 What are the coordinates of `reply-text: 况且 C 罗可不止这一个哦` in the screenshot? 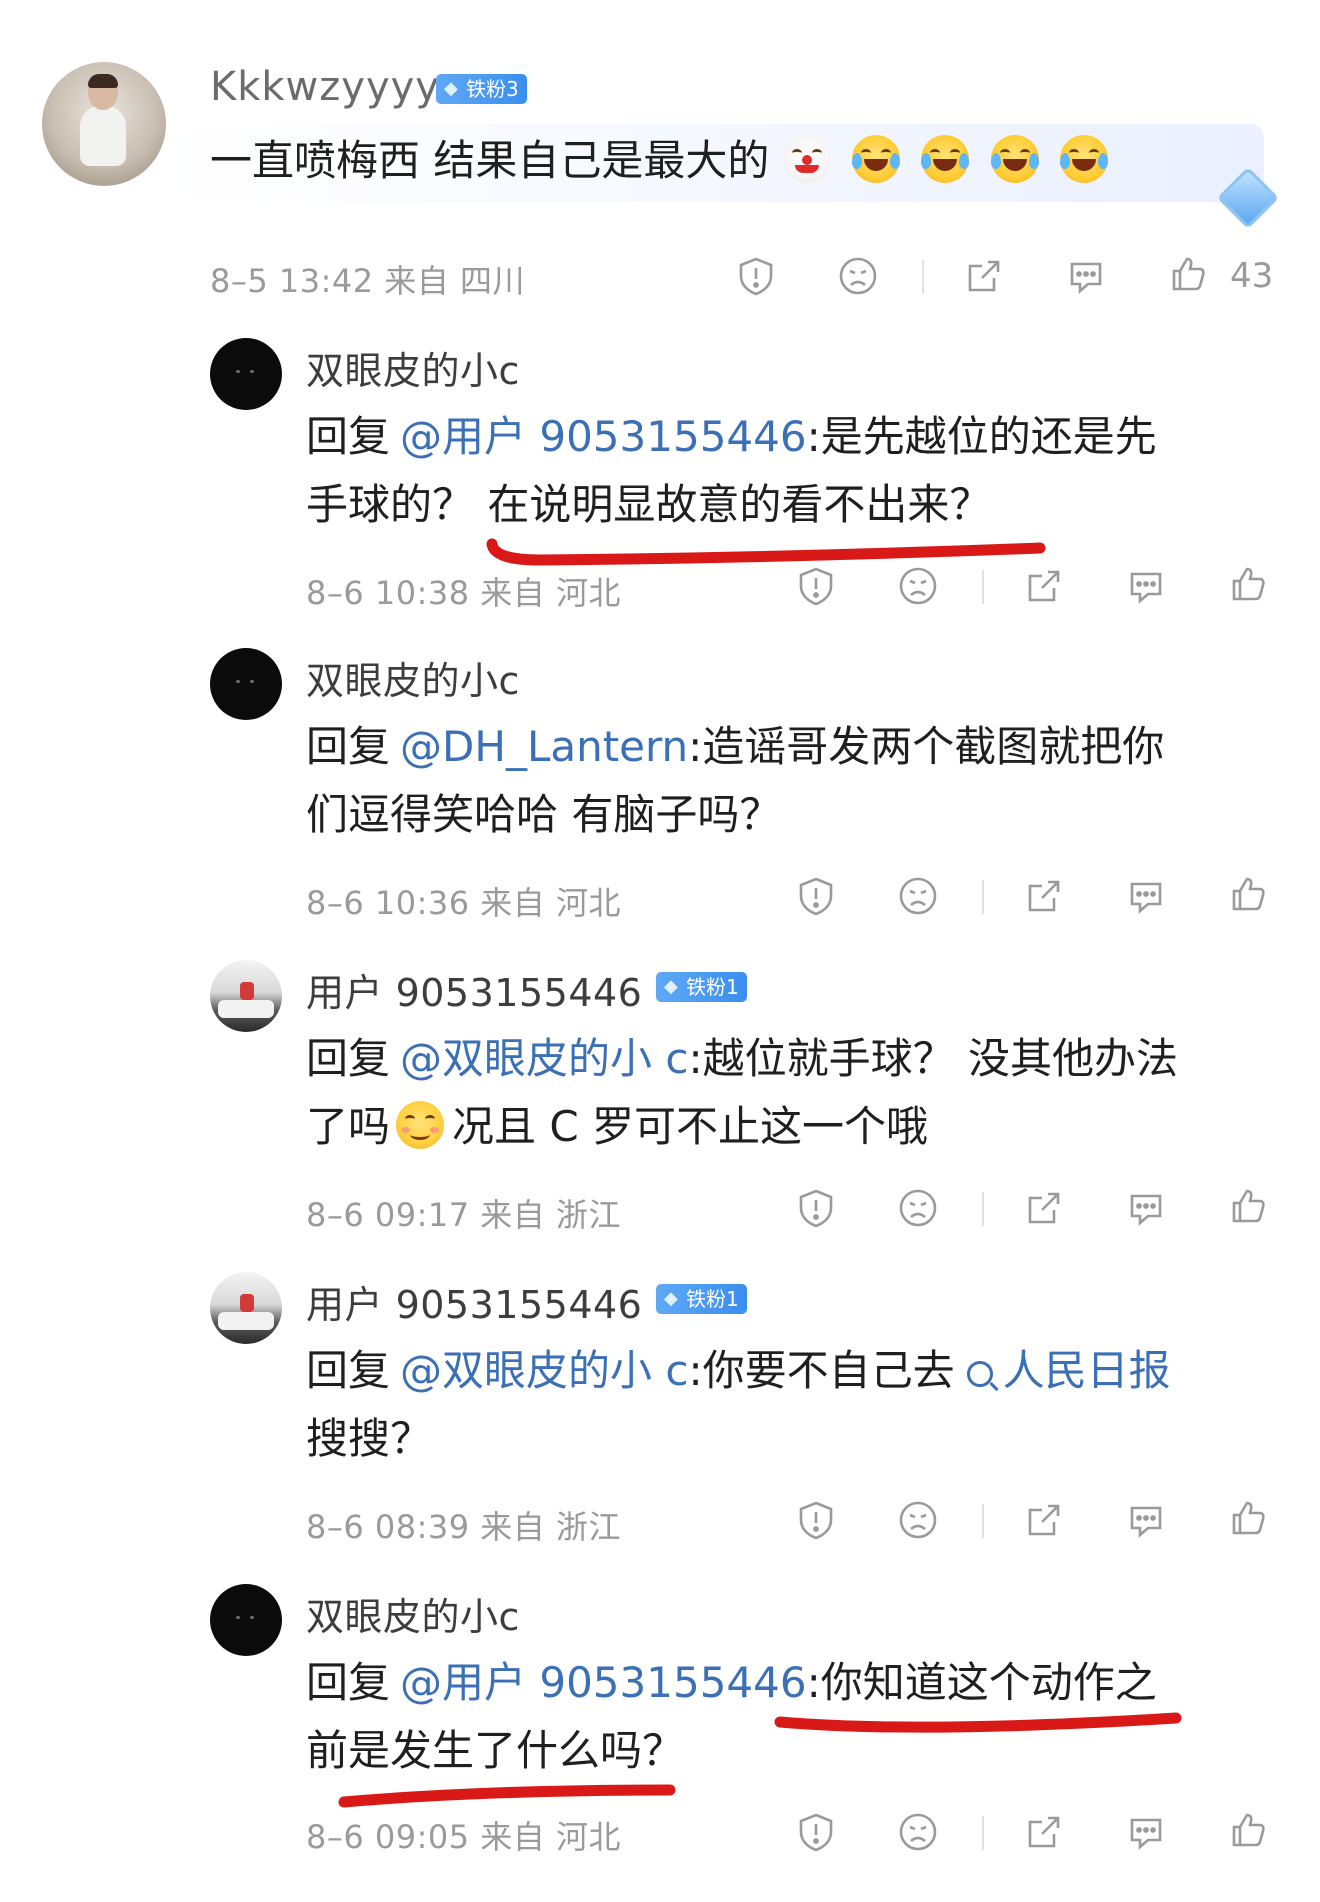 It's located at (690, 1126).